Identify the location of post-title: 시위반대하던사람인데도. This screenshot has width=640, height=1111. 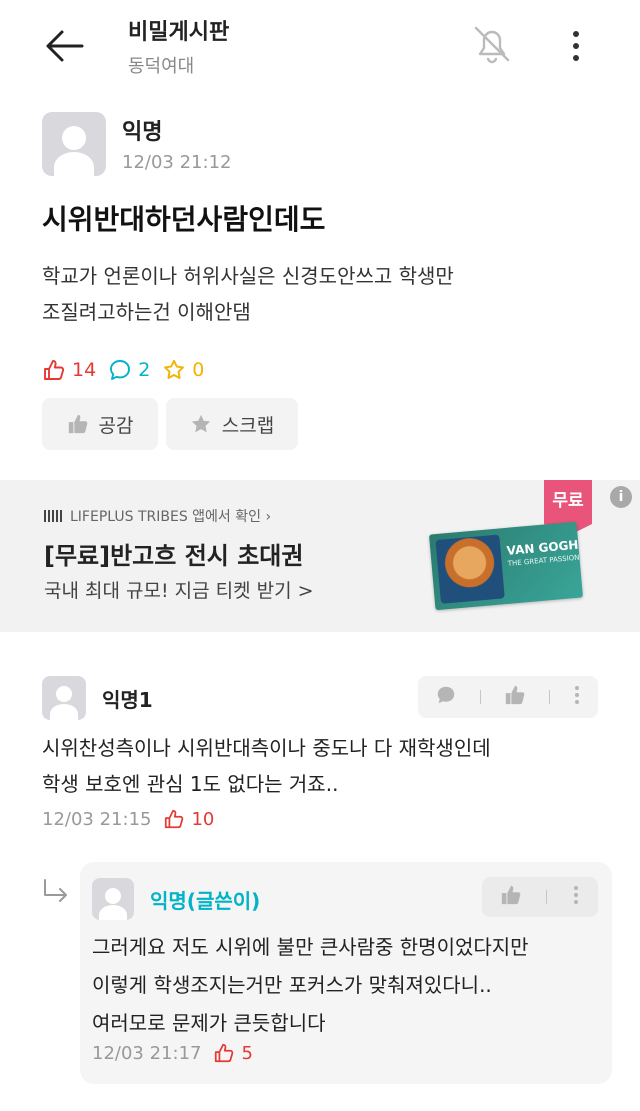
(184, 219).